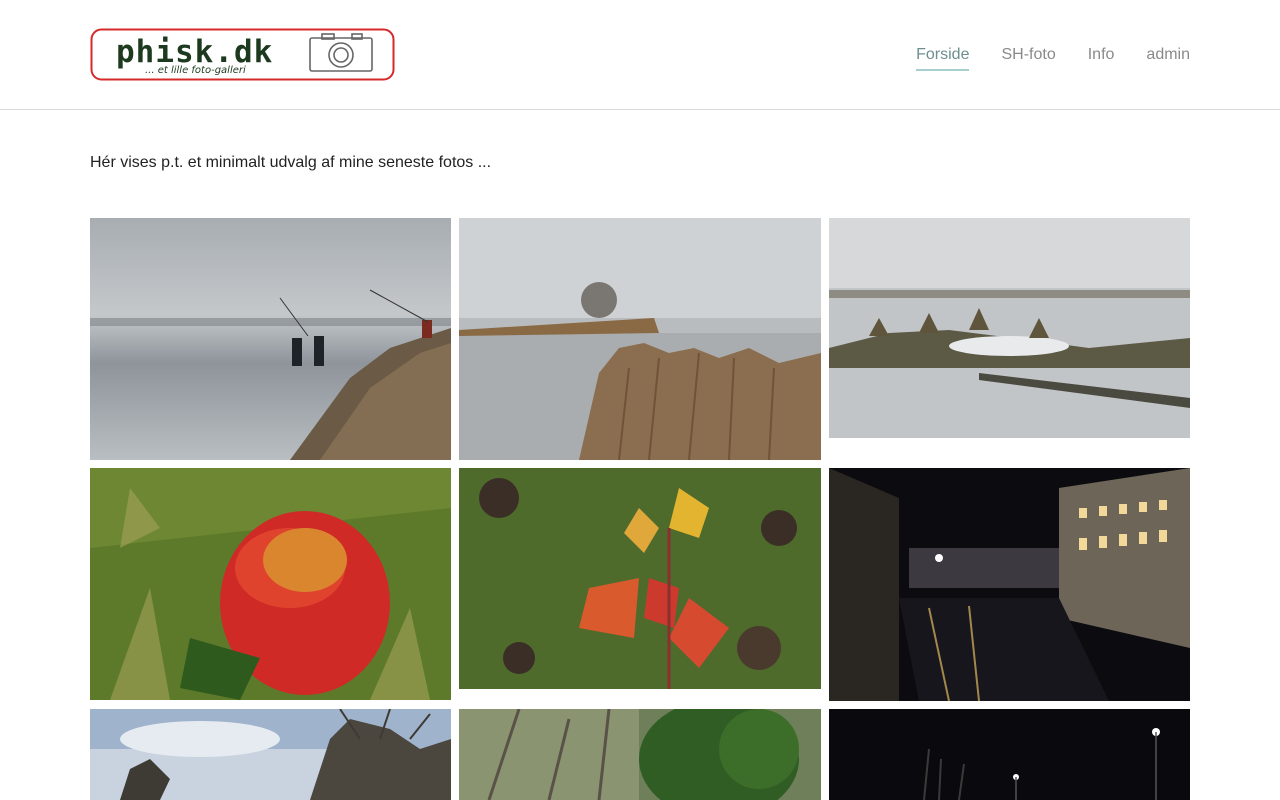 The height and width of the screenshot is (800, 1280). What do you see at coordinates (270, 584) in the screenshot?
I see `photo-bitten-apple` at bounding box center [270, 584].